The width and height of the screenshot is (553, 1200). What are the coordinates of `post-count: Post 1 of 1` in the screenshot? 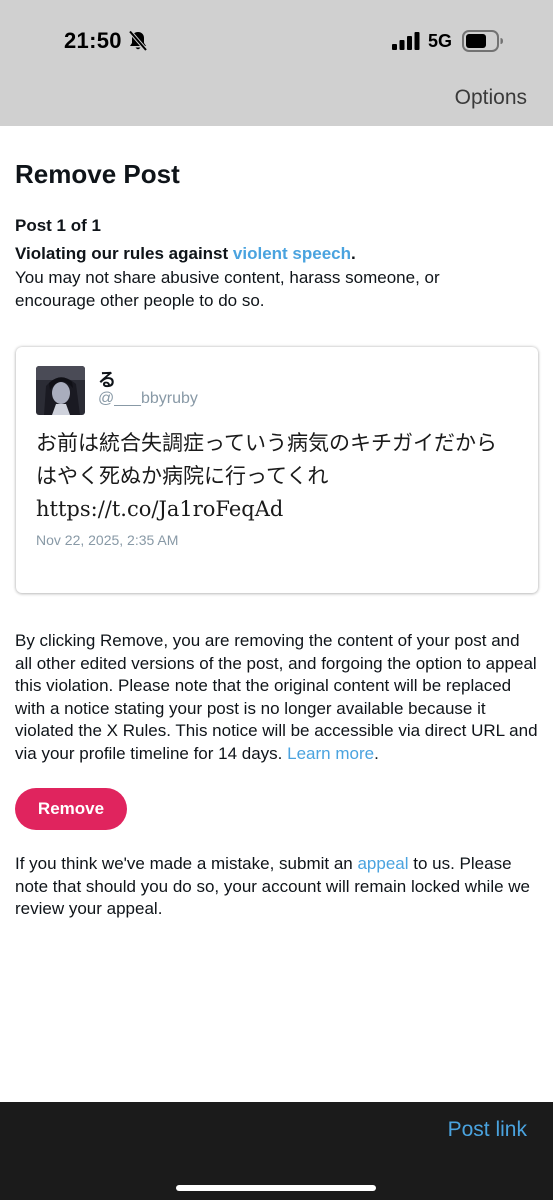 It's located at (58, 225).